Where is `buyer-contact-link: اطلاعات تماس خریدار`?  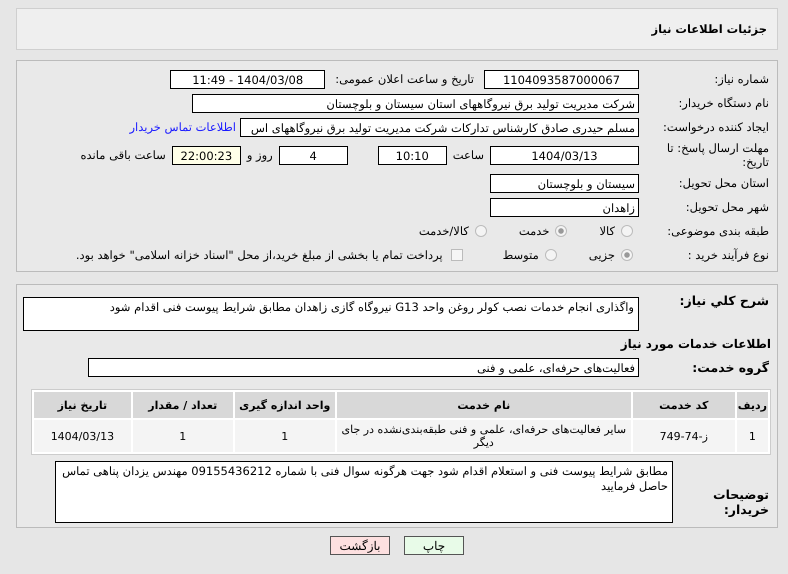
buyer-contact-link: اطلاعات تماس خریدار is located at coordinates (182, 127).